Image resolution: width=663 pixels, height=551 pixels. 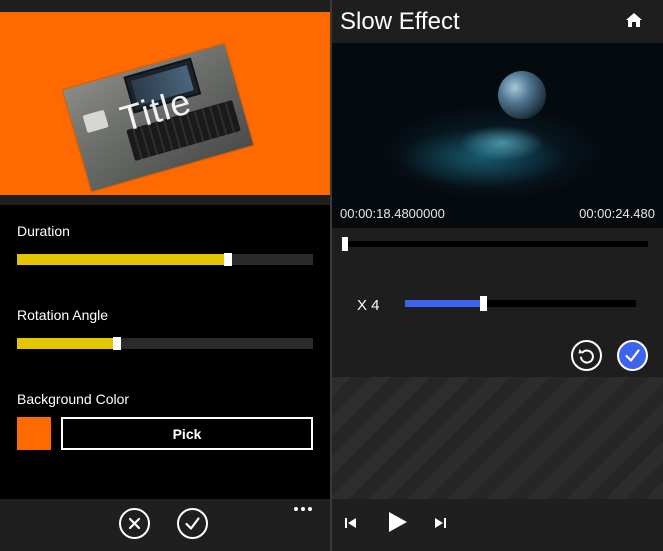 I want to click on player-bar, so click(x=497, y=525).